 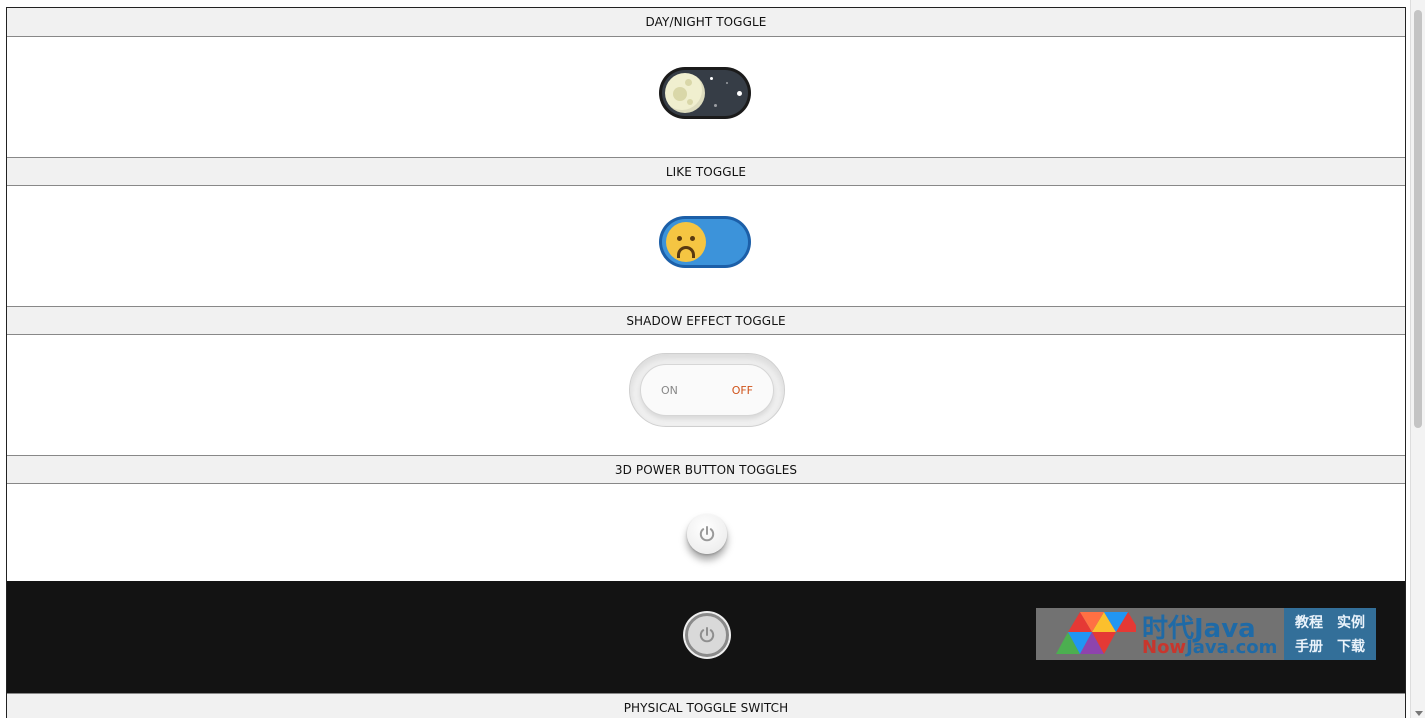 What do you see at coordinates (1418, 219) in the screenshot?
I see `scrollbar-thumb` at bounding box center [1418, 219].